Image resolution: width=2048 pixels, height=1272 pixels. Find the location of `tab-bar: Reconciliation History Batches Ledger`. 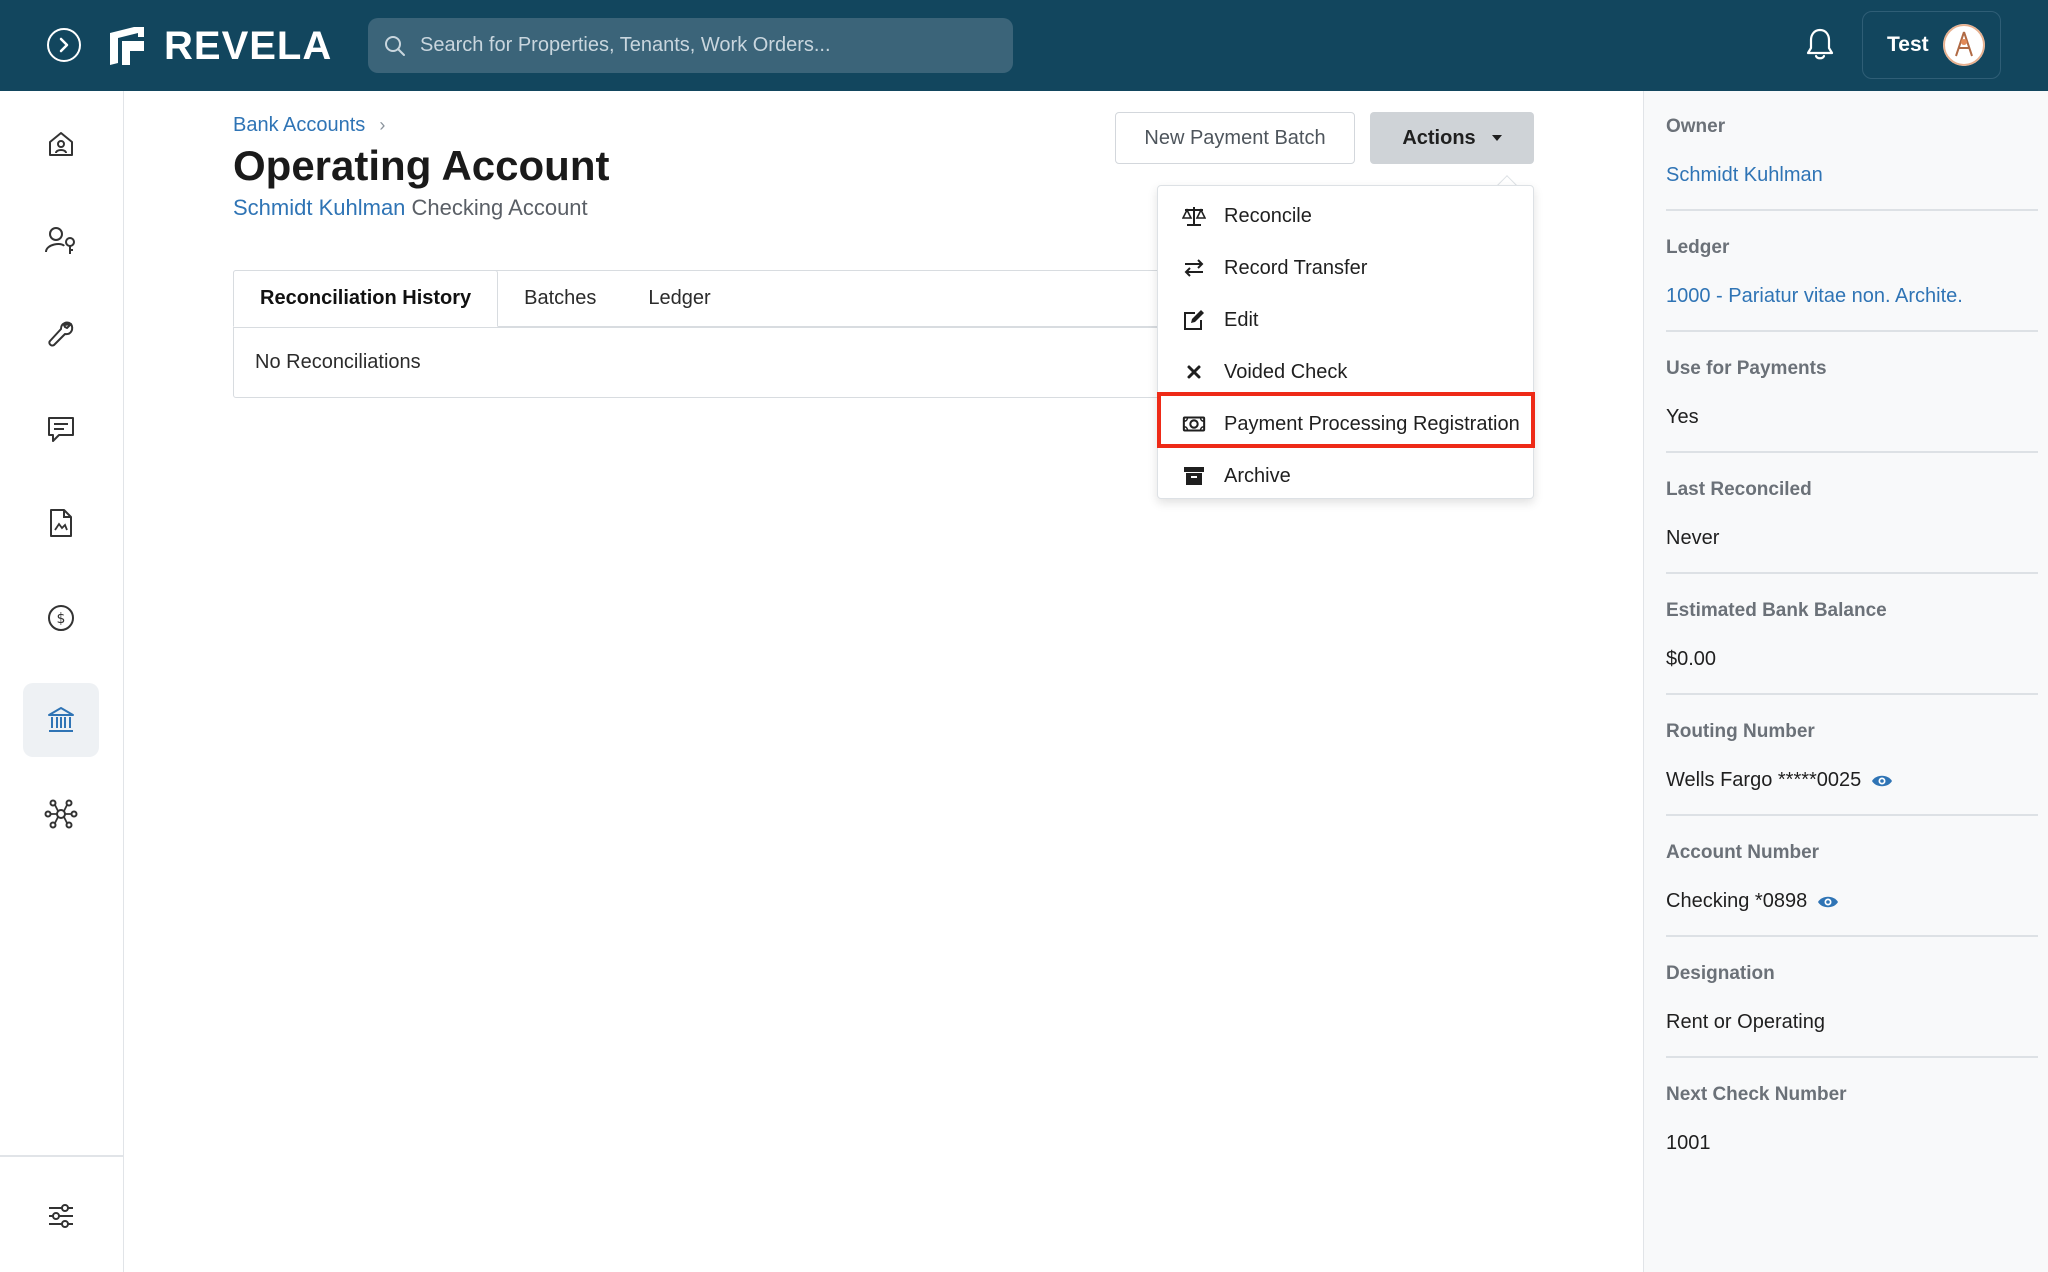

tab-bar: Reconciliation History Batches Ledger is located at coordinates (485, 298).